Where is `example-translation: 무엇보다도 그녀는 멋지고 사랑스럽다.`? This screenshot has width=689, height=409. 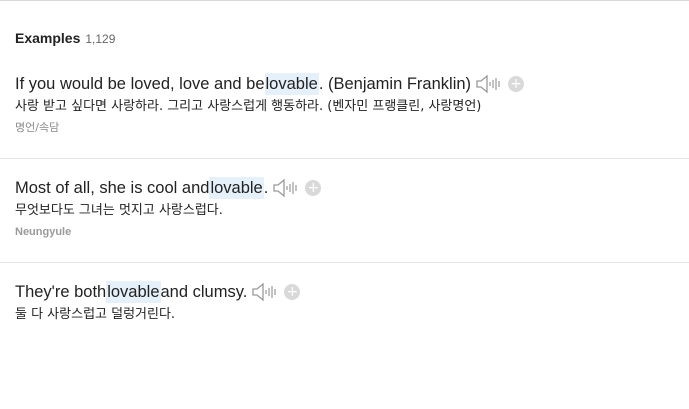 example-translation: 무엇보다도 그녀는 멋지고 사랑스럽다. is located at coordinates (119, 210).